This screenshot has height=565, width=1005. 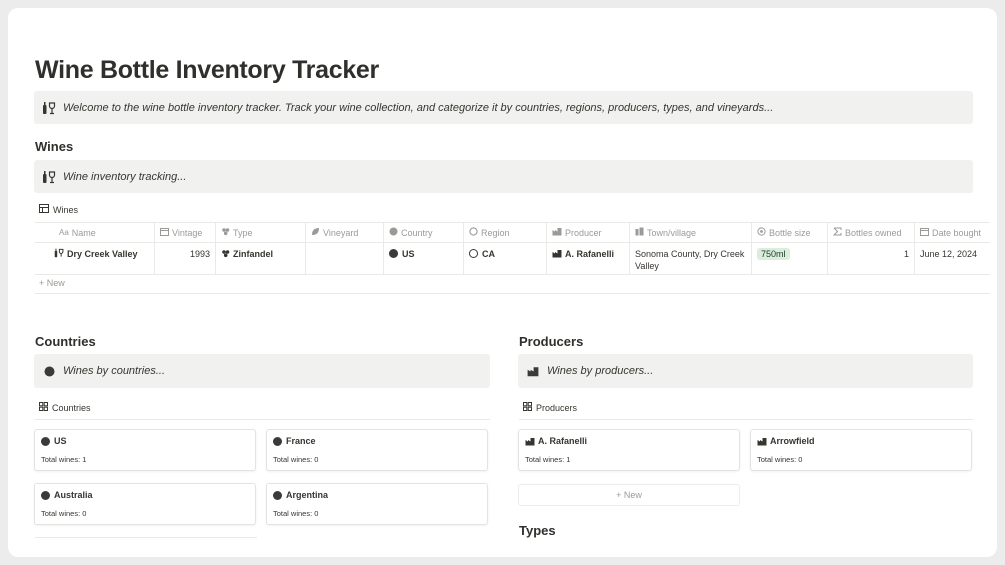 I want to click on types-heading: Types, so click(x=537, y=530).